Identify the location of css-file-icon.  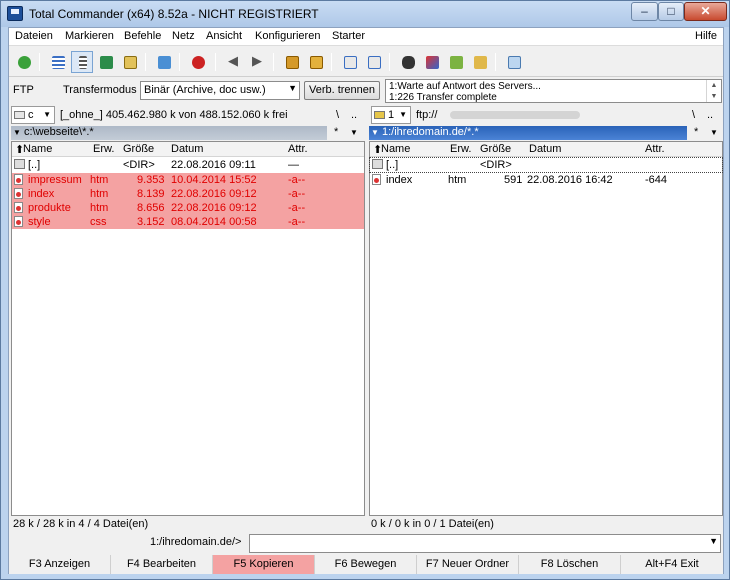
(18, 221).